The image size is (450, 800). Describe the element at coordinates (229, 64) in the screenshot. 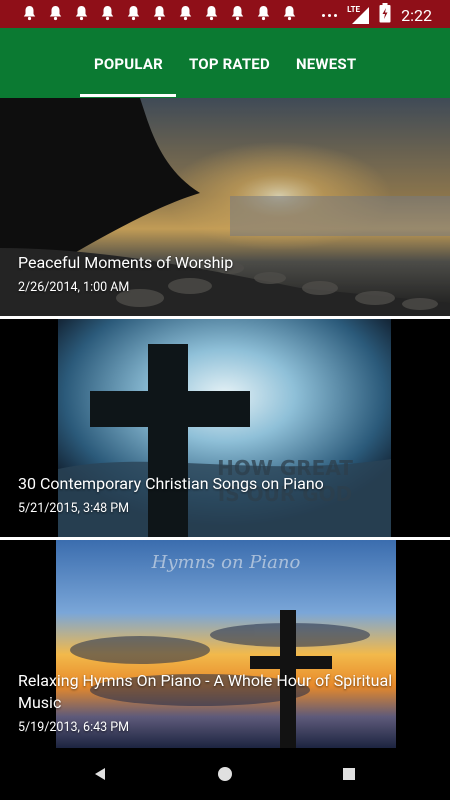

I see `tab-top-rated: TOP RATED` at that location.